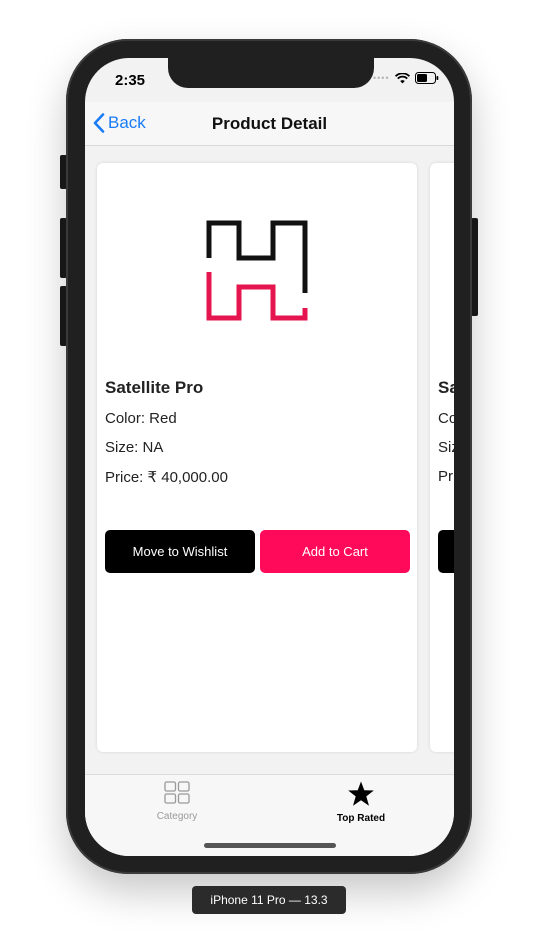 Image resolution: width=538 pixels, height=950 pixels. Describe the element at coordinates (446, 387) in the screenshot. I see `product-name: Sa` at that location.